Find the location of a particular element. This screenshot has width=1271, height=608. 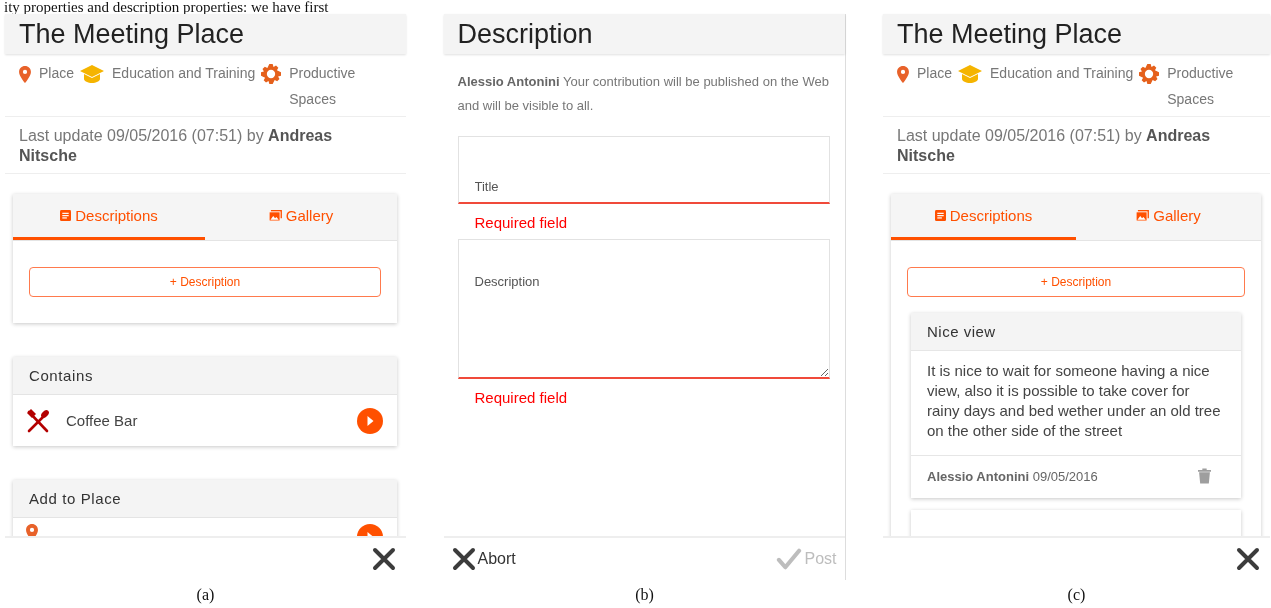

body-text-line: ity properties and description properties: we have first is located at coordinates (166, 7).